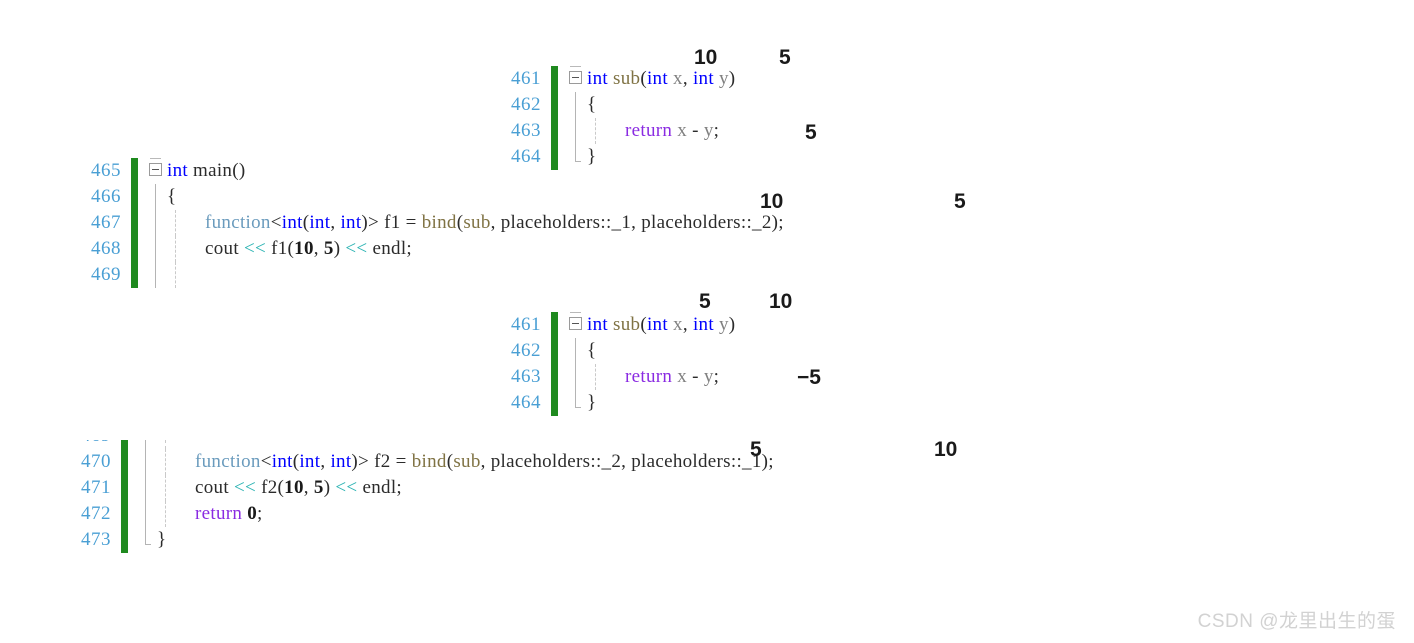 Image resolution: width=1414 pixels, height=643 pixels. What do you see at coordinates (615, 377) in the screenshot?
I see `code-line: 463 return x - y;` at bounding box center [615, 377].